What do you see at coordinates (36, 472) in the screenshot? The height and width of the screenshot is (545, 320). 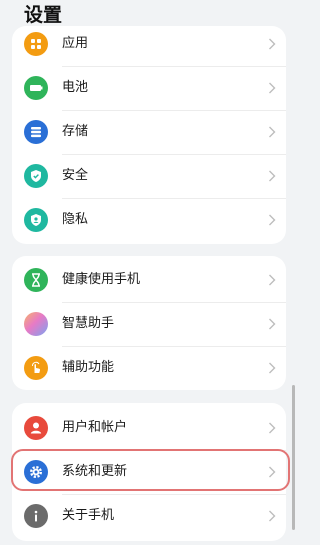 I see `gear-icon` at bounding box center [36, 472].